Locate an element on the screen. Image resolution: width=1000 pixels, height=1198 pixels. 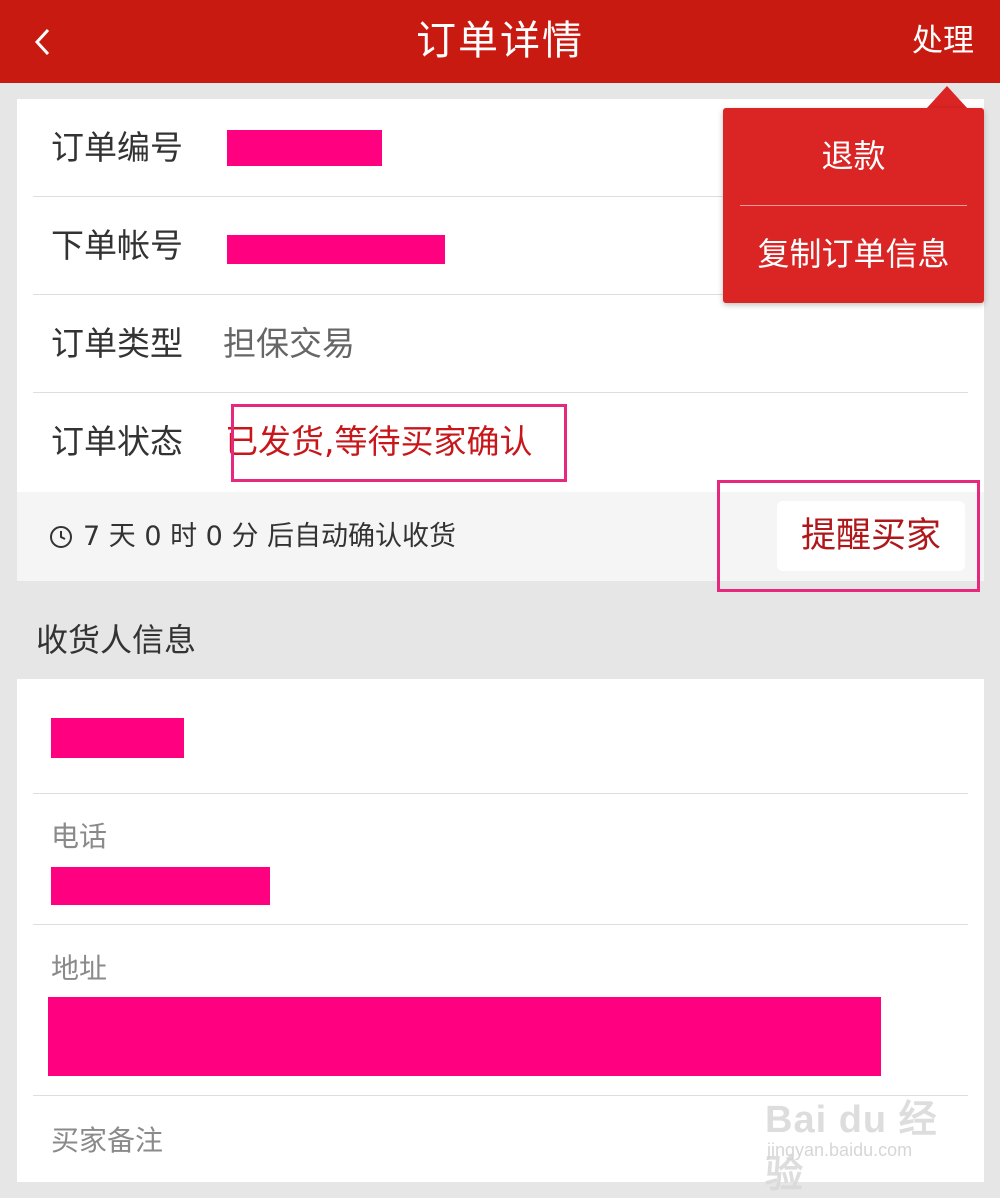
order-status-row: 订单状态 已发货,等待买家确认 is located at coordinates (500, 441).